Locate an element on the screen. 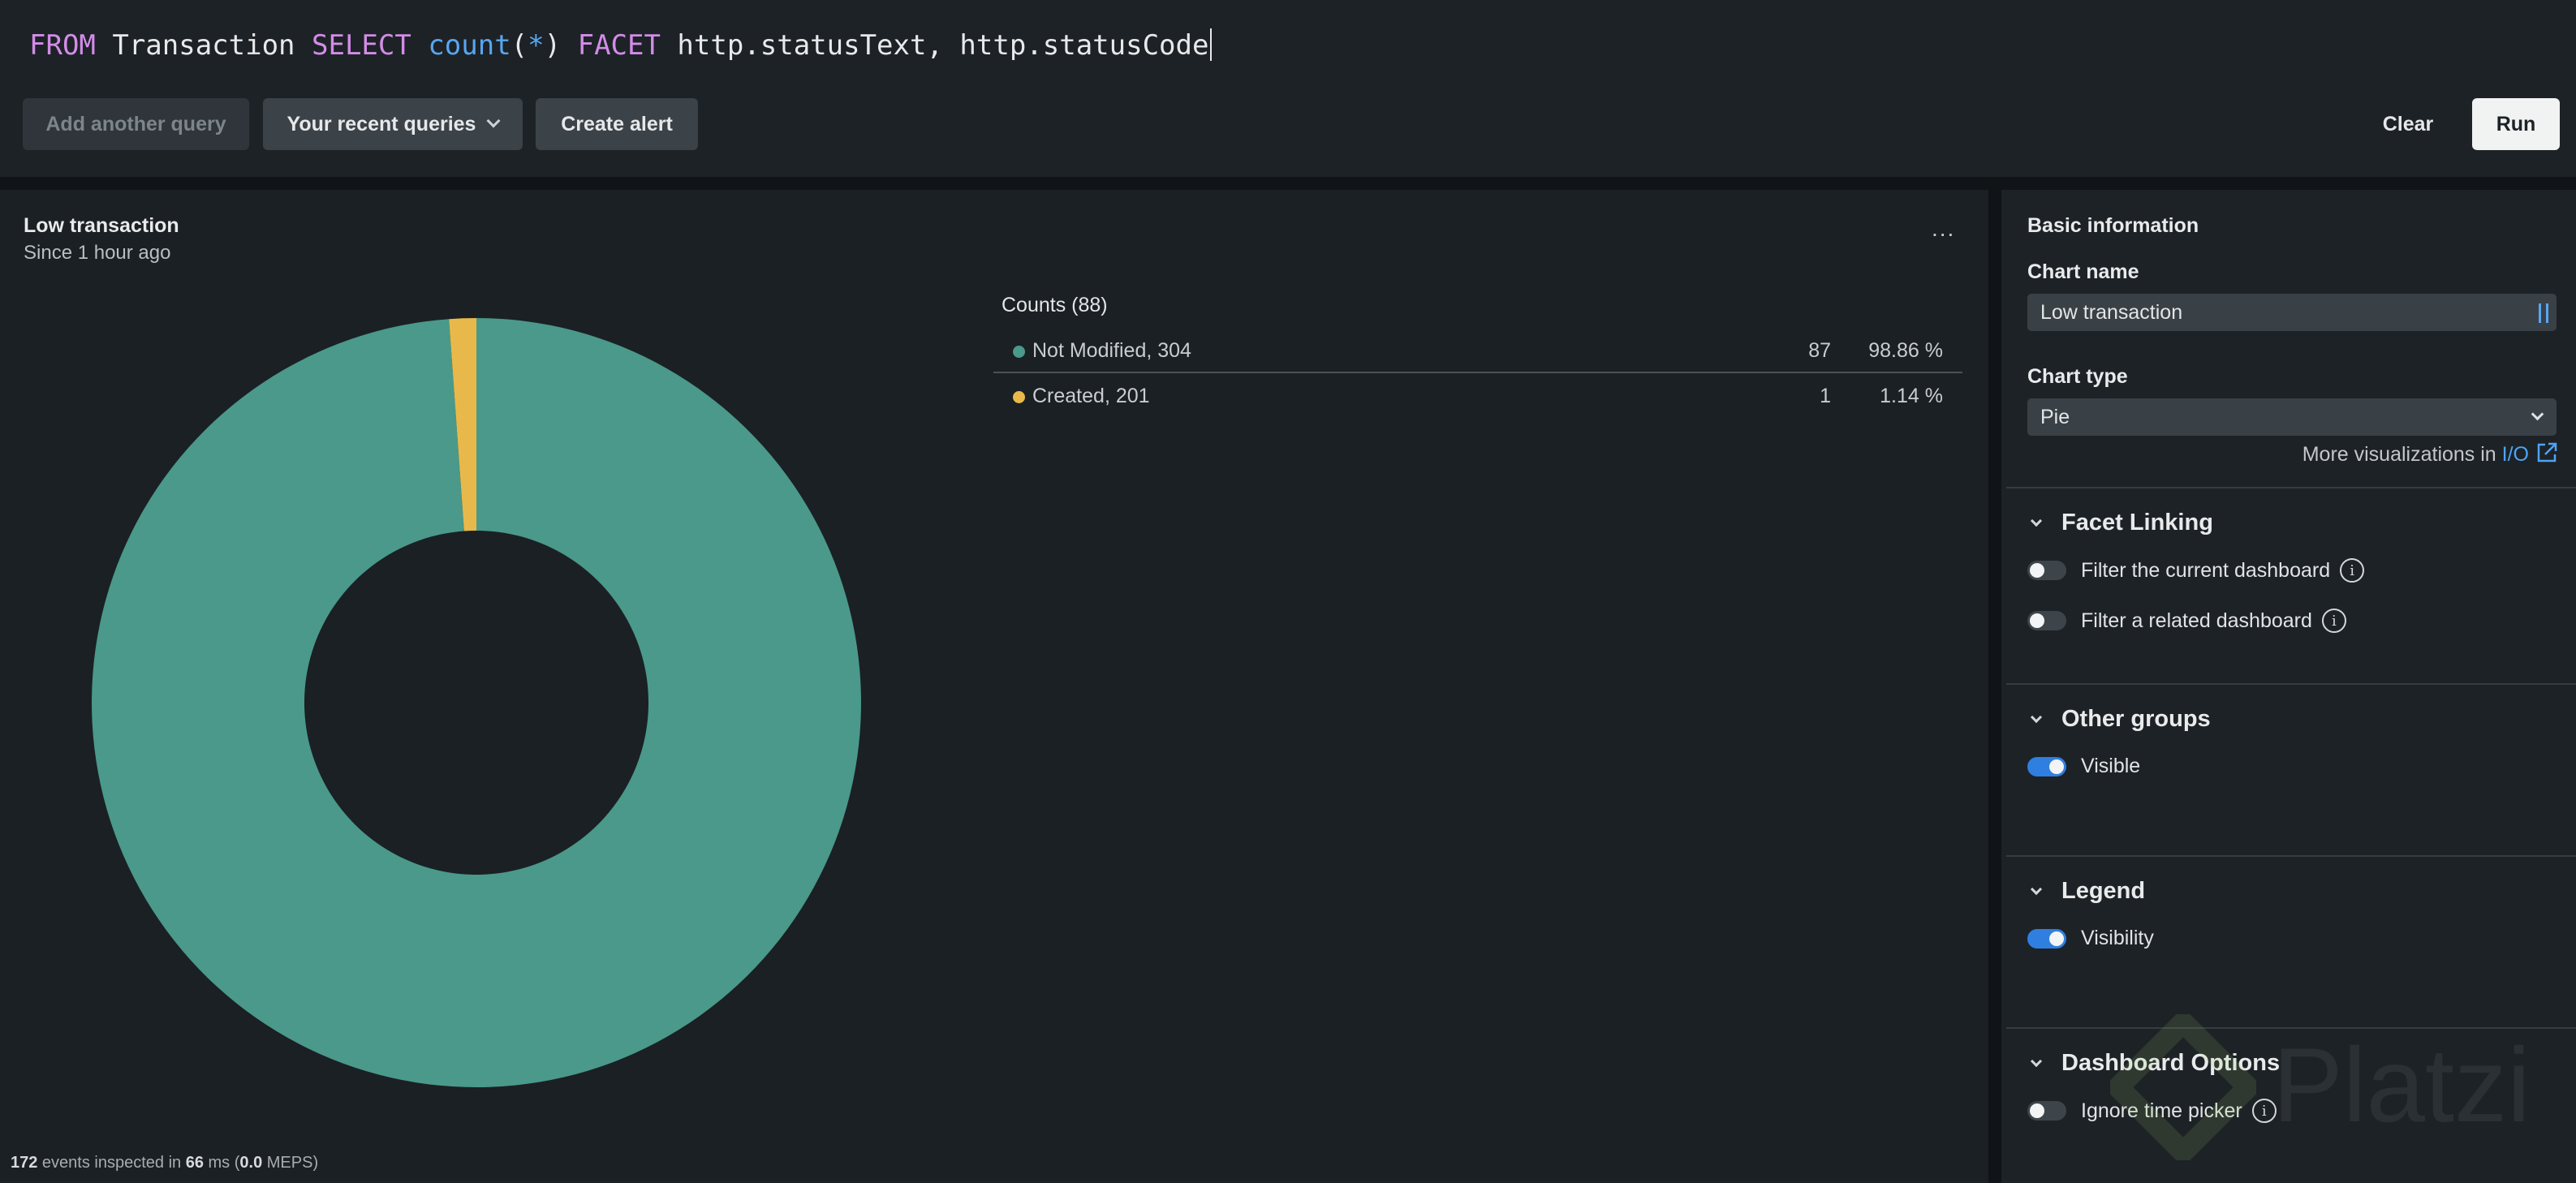 This screenshot has width=2576, height=1183. other-groups-visible-label: Visible is located at coordinates (2111, 766).